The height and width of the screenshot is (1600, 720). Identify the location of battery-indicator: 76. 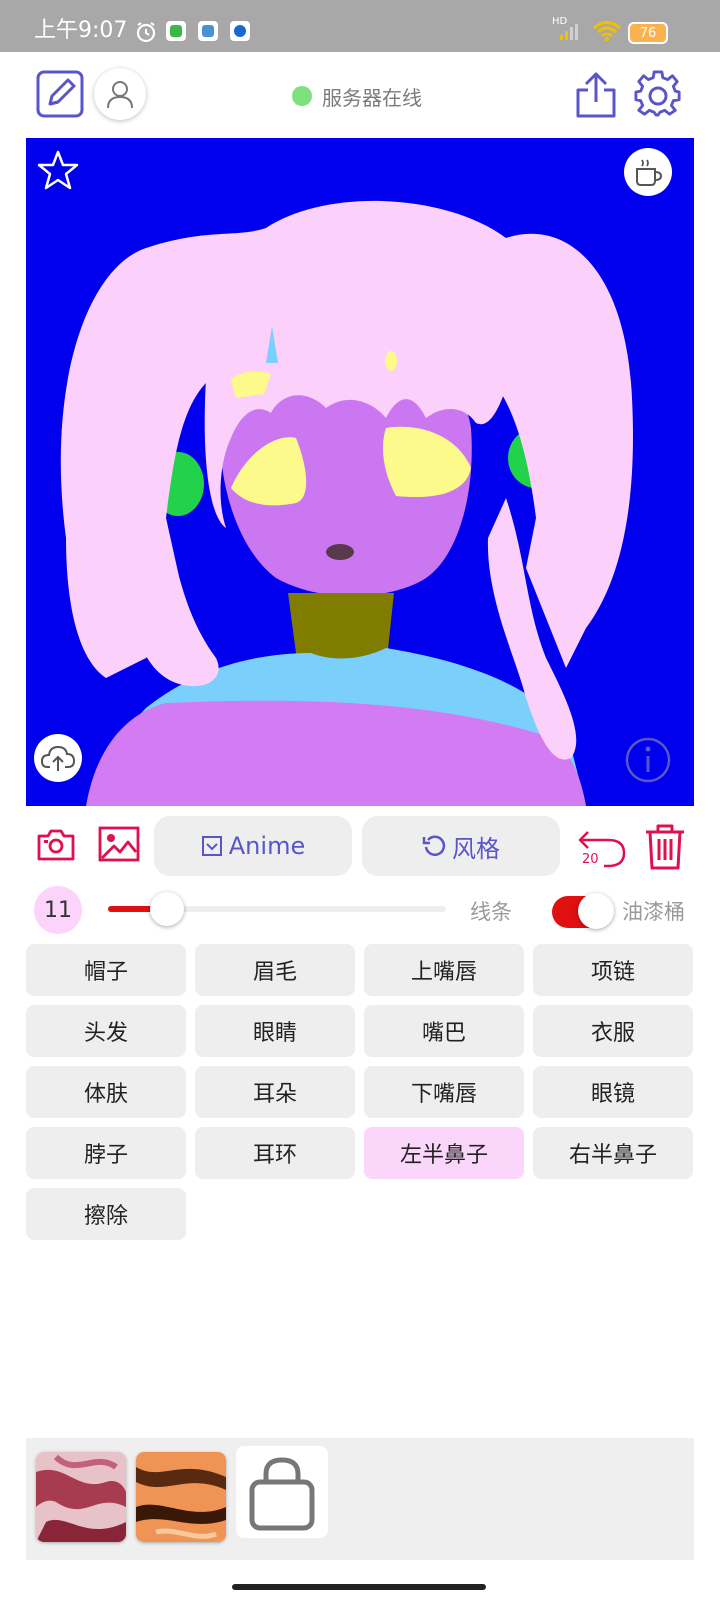
(648, 33).